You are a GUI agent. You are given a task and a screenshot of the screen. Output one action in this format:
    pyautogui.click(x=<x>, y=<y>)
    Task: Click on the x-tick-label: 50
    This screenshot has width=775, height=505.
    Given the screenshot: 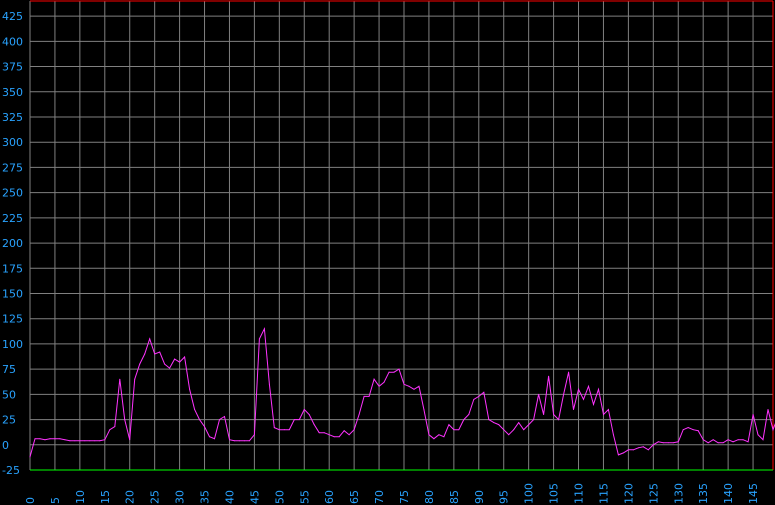 What is the action you would take?
    pyautogui.click(x=279, y=497)
    